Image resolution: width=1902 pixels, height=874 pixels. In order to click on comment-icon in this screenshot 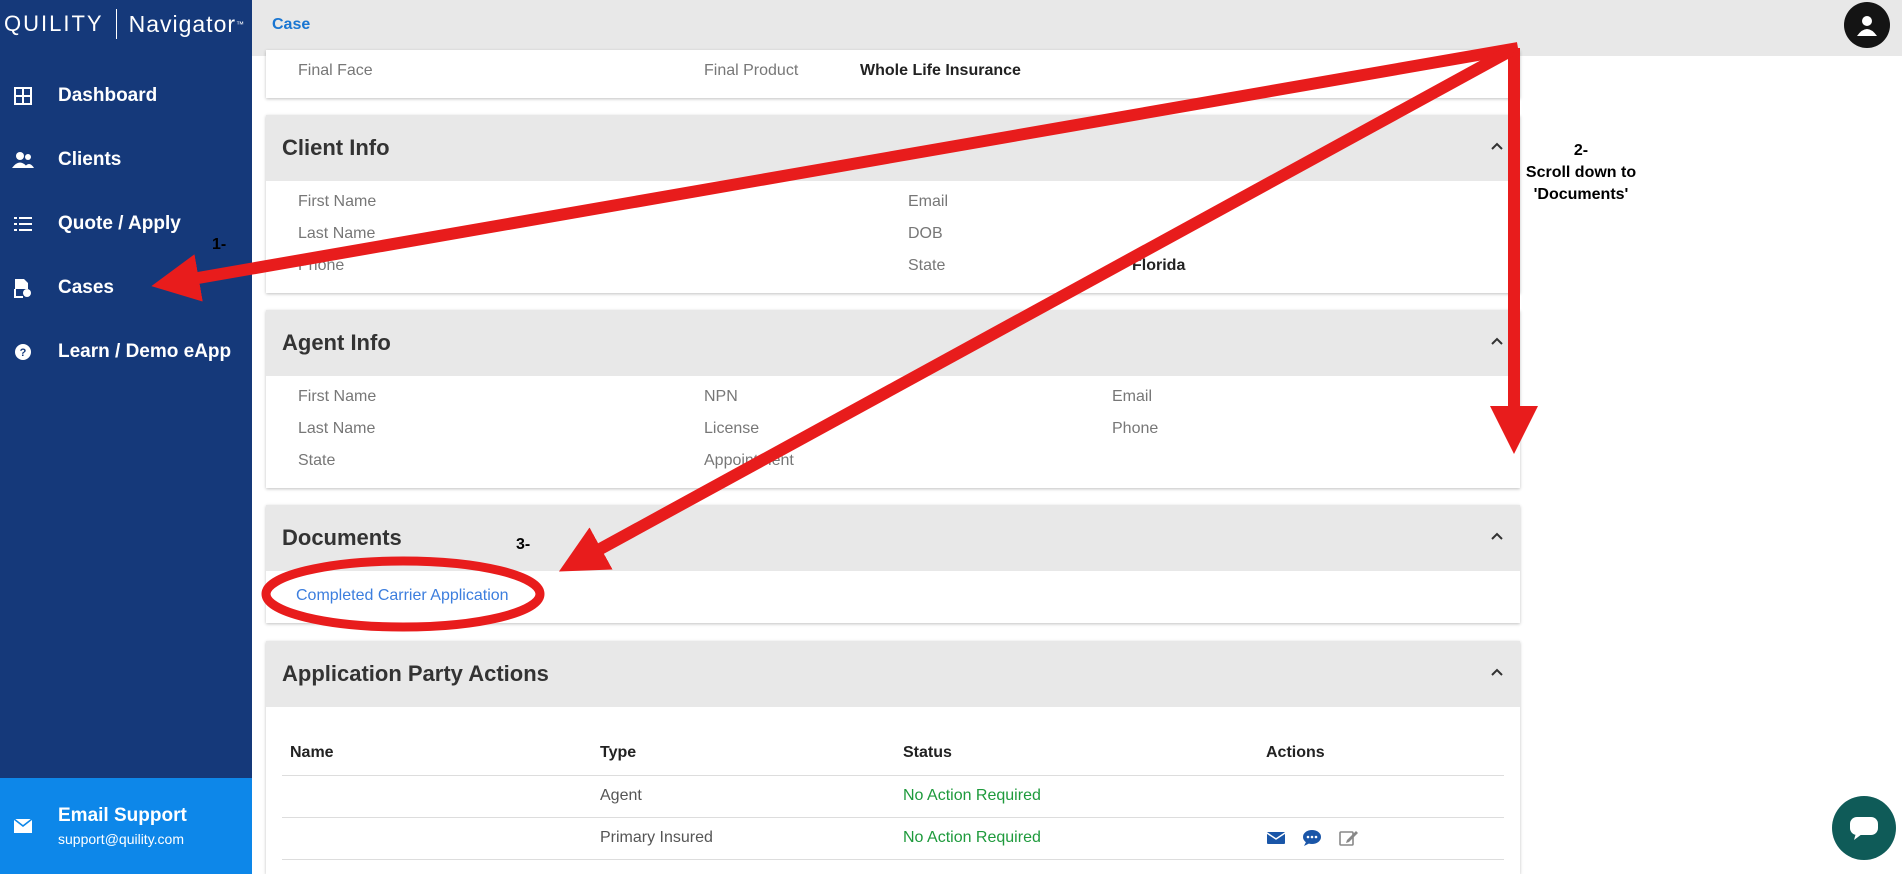, I will do `click(1312, 838)`.